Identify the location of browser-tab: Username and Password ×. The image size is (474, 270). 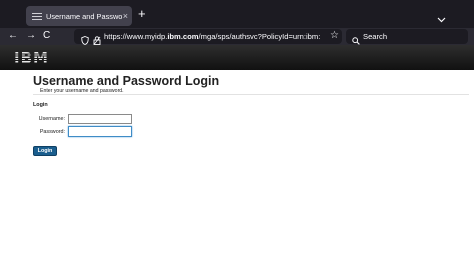
(79, 16).